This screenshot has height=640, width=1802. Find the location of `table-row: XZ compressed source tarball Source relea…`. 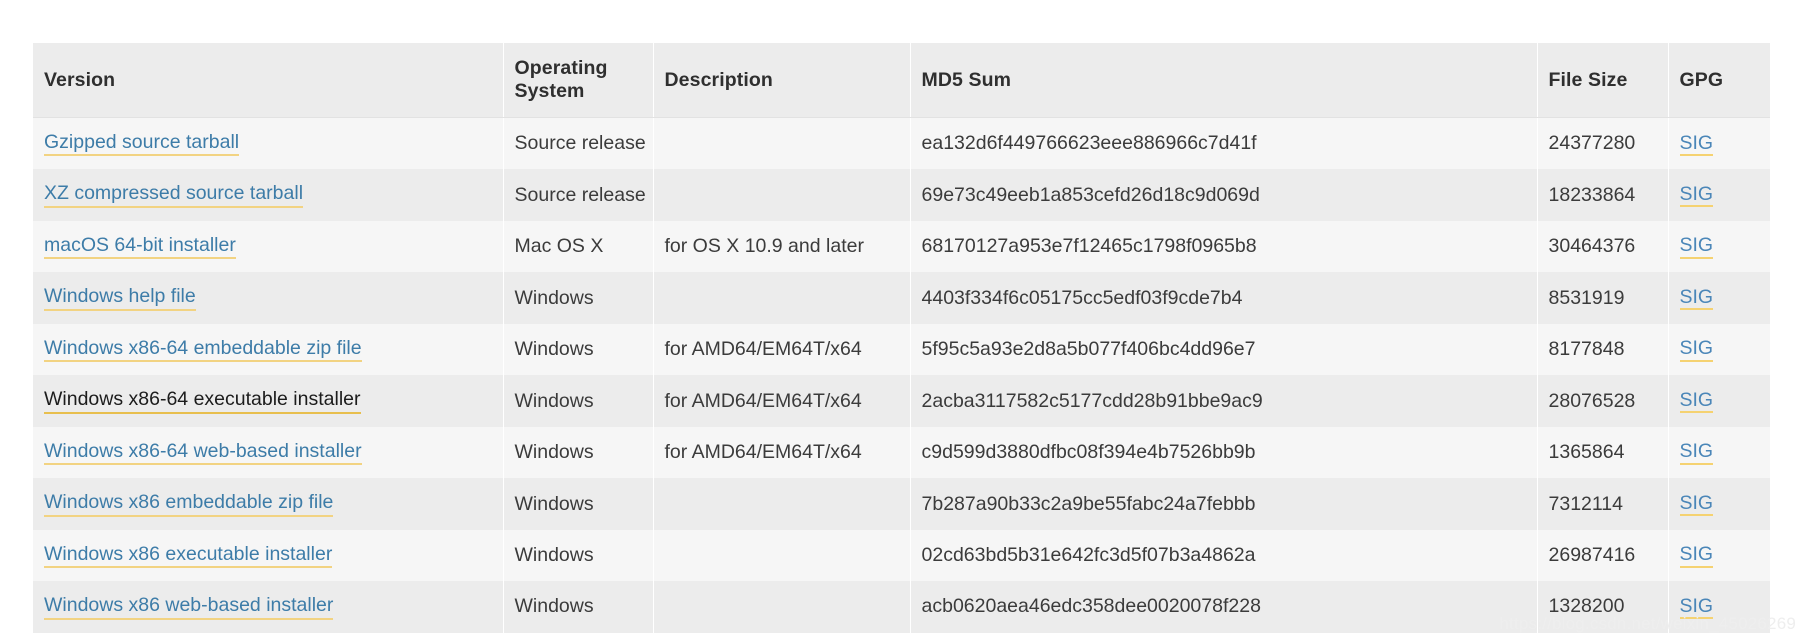

table-row: XZ compressed source tarball Source relea… is located at coordinates (901, 195).